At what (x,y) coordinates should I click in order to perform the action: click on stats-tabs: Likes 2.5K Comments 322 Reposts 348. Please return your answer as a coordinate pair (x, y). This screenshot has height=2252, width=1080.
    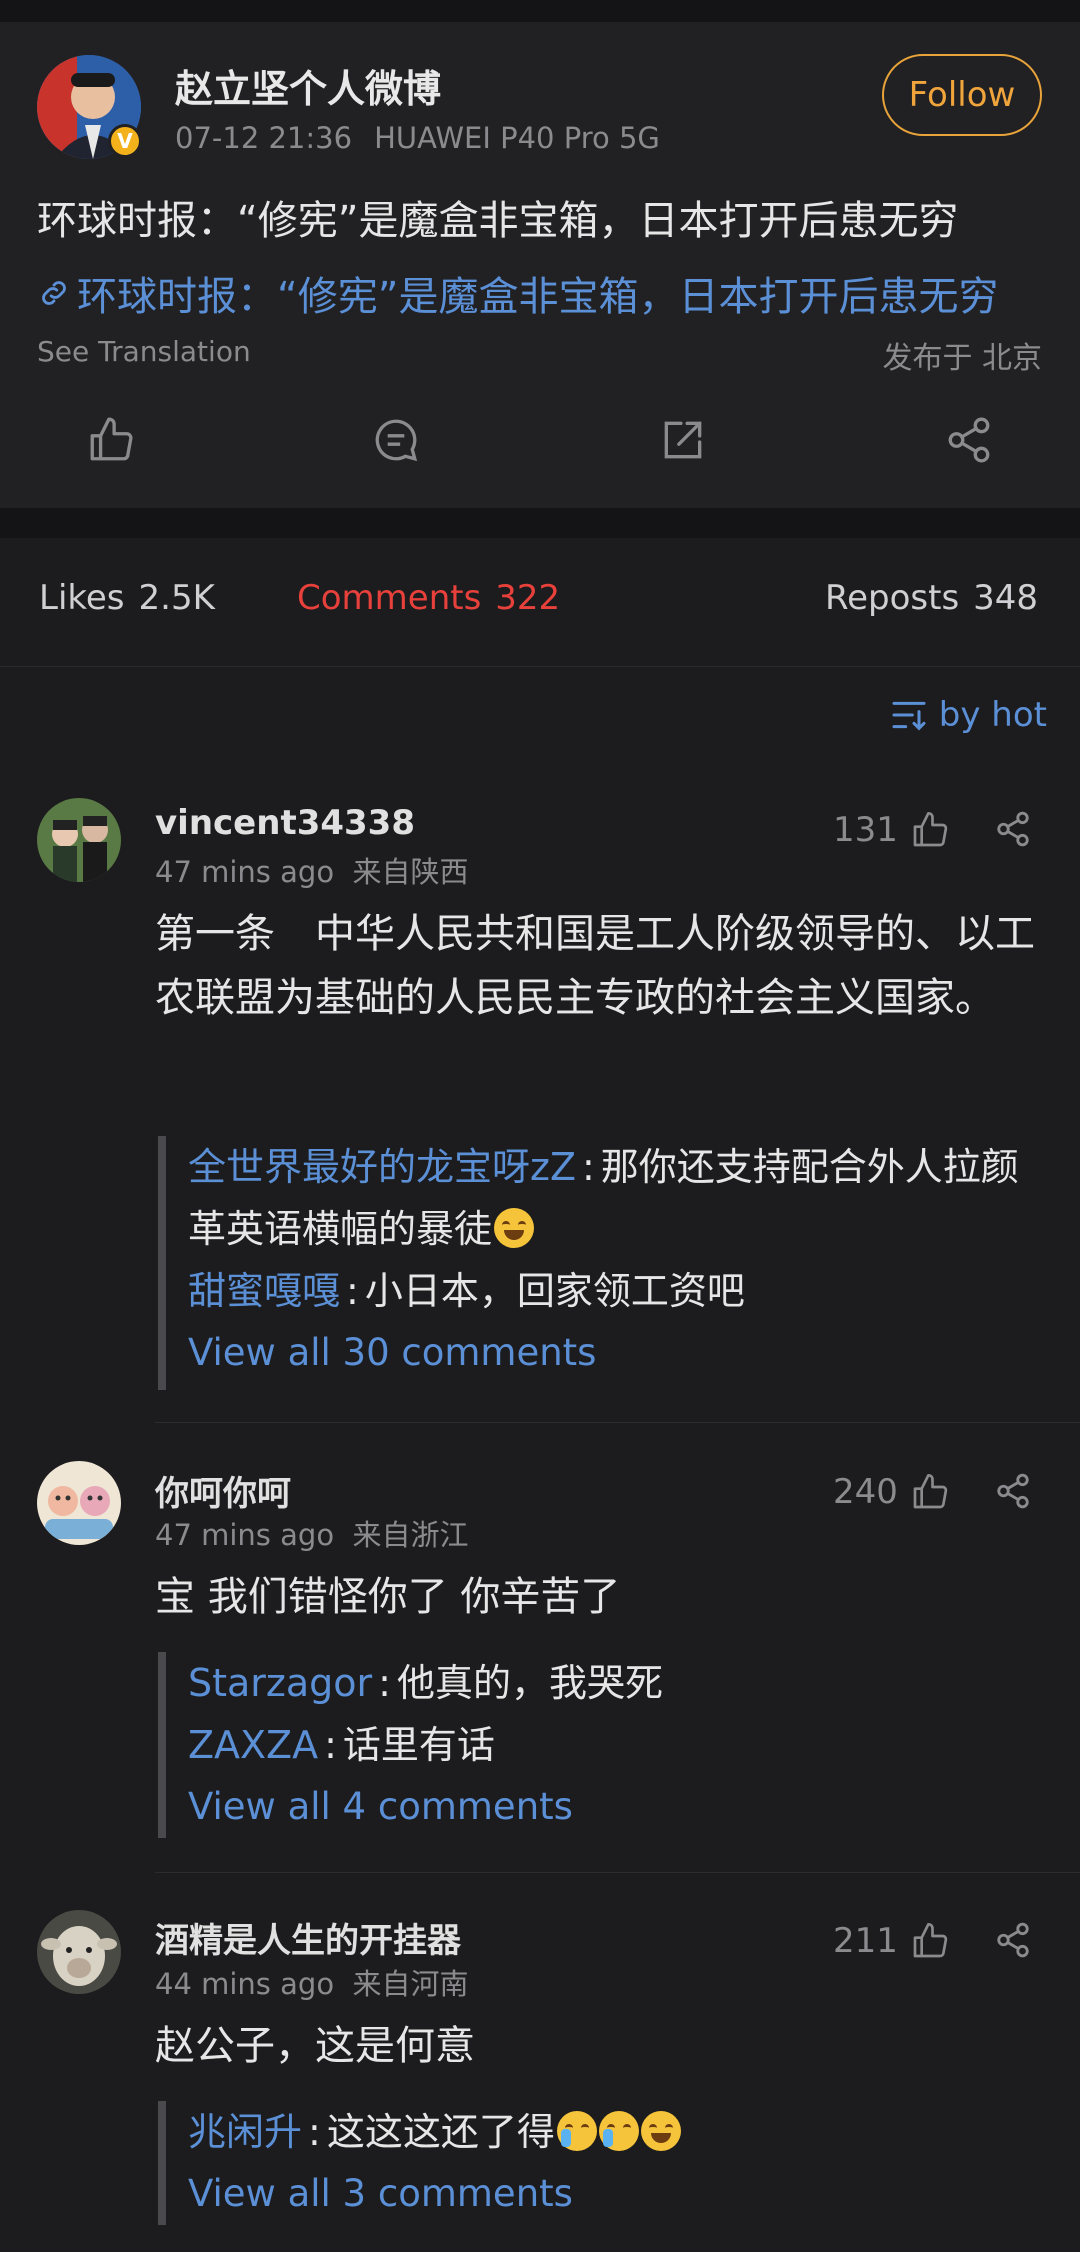
    Looking at the image, I should click on (540, 602).